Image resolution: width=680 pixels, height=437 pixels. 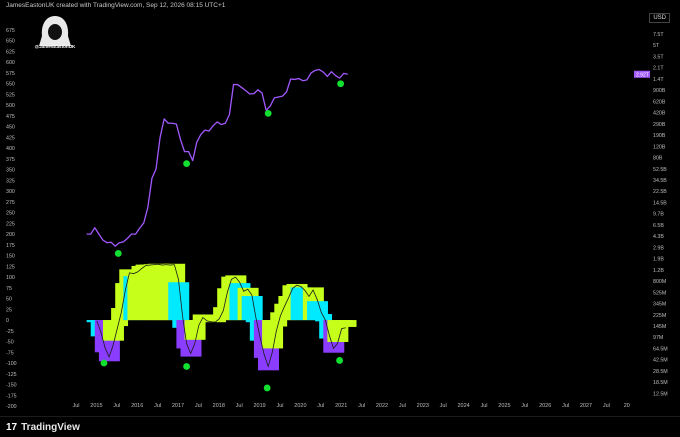 What do you see at coordinates (658, 159) in the screenshot?
I see `y-tick-label-right: 80B` at bounding box center [658, 159].